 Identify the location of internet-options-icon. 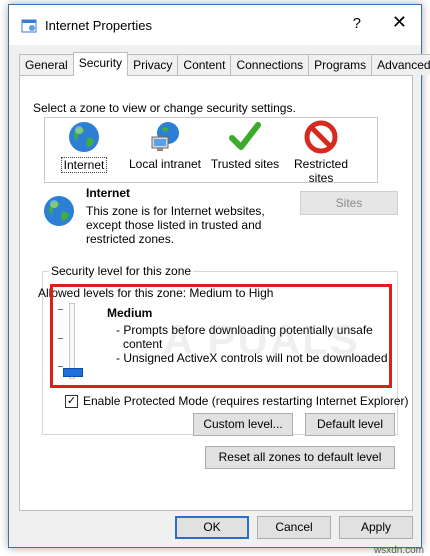
(29, 26).